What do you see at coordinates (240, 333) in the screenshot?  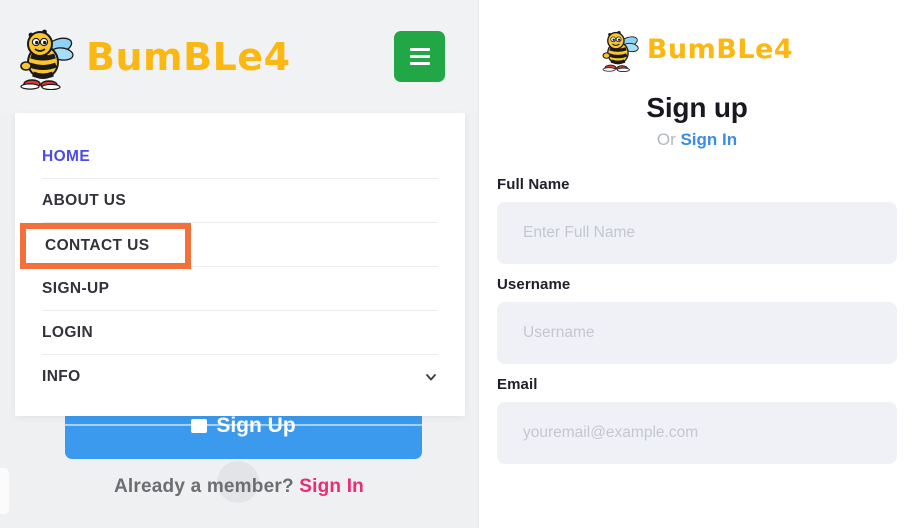 I see `nav-item-login: LOGIN` at bounding box center [240, 333].